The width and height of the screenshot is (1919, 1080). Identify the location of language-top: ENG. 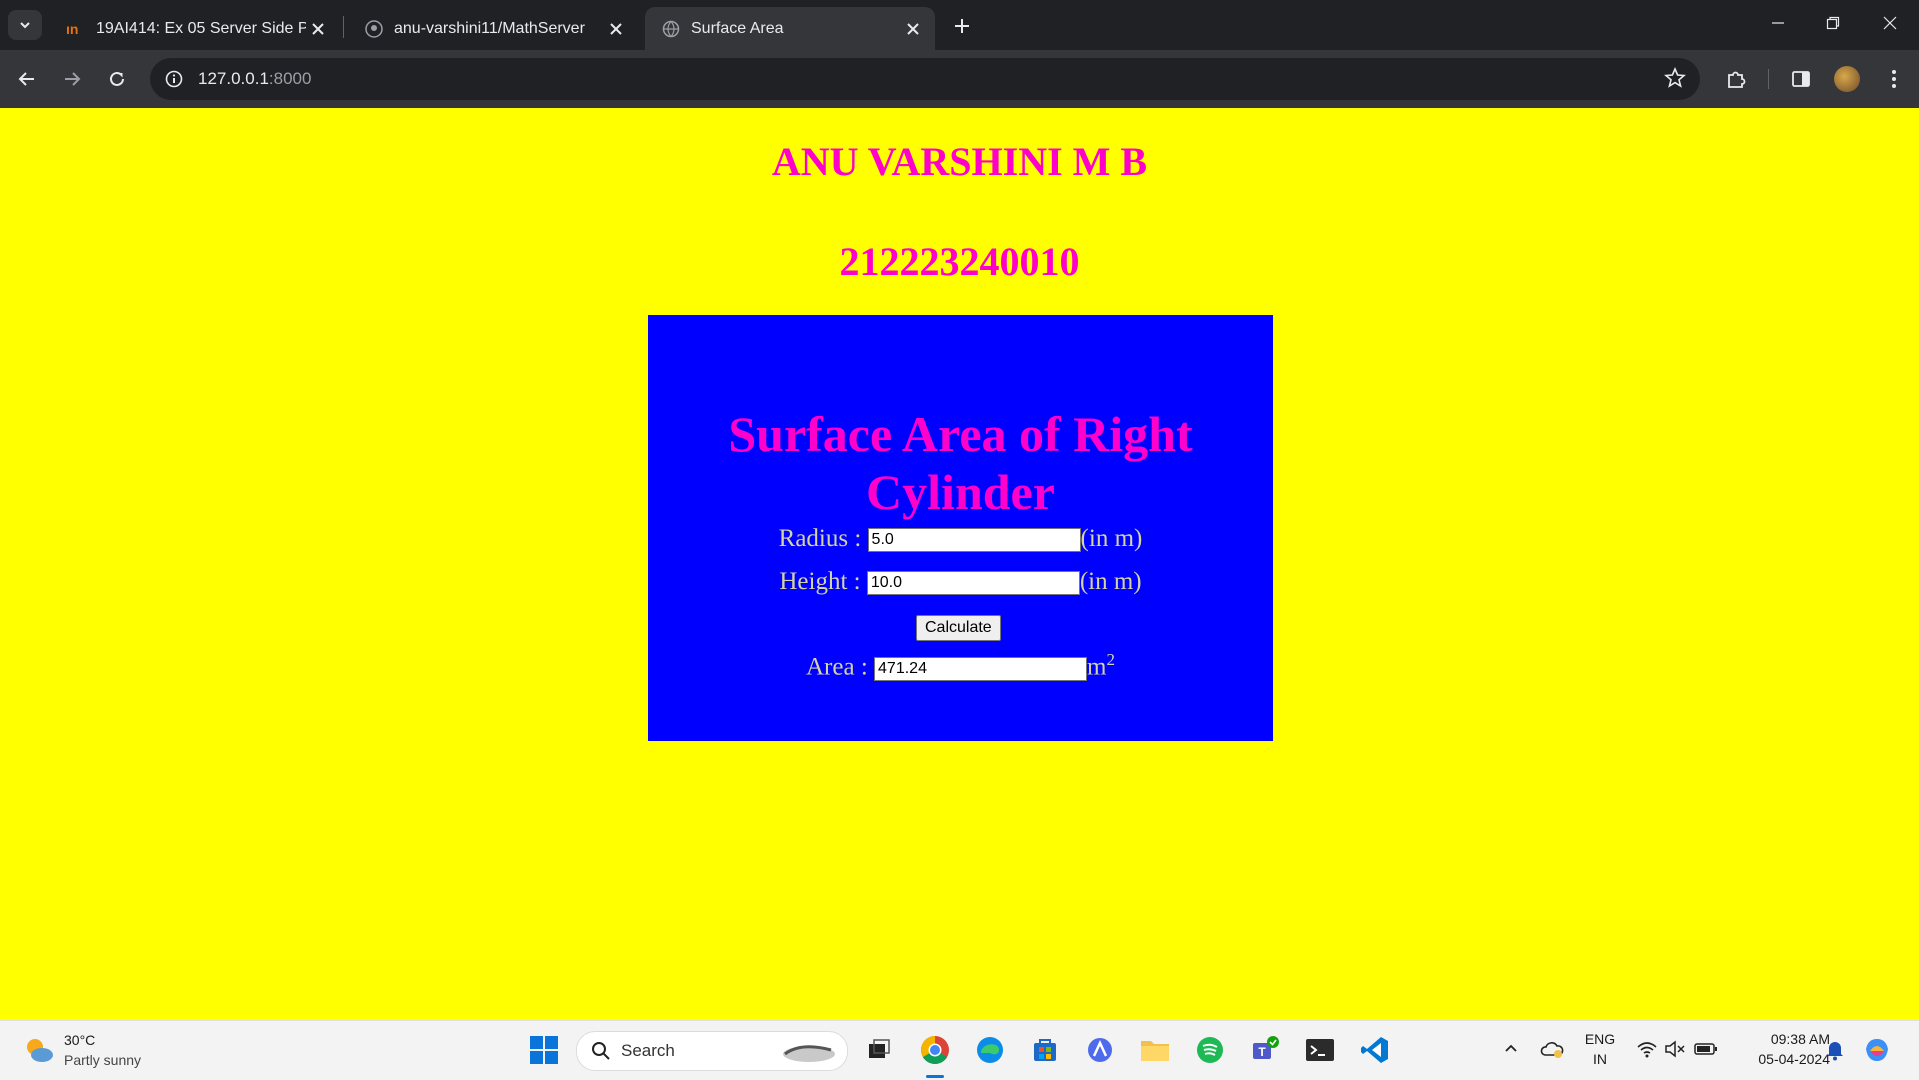
(1600, 1039).